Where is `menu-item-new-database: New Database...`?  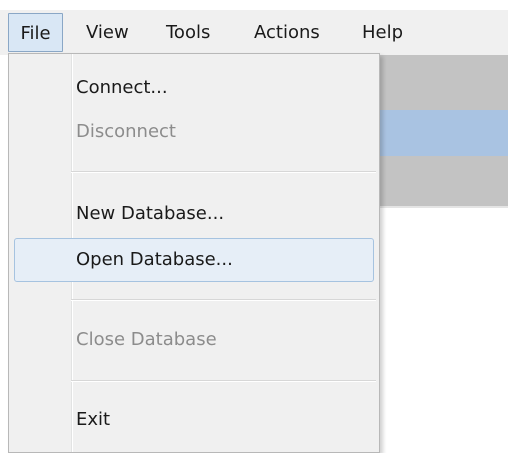 menu-item-new-database: New Database... is located at coordinates (194, 214).